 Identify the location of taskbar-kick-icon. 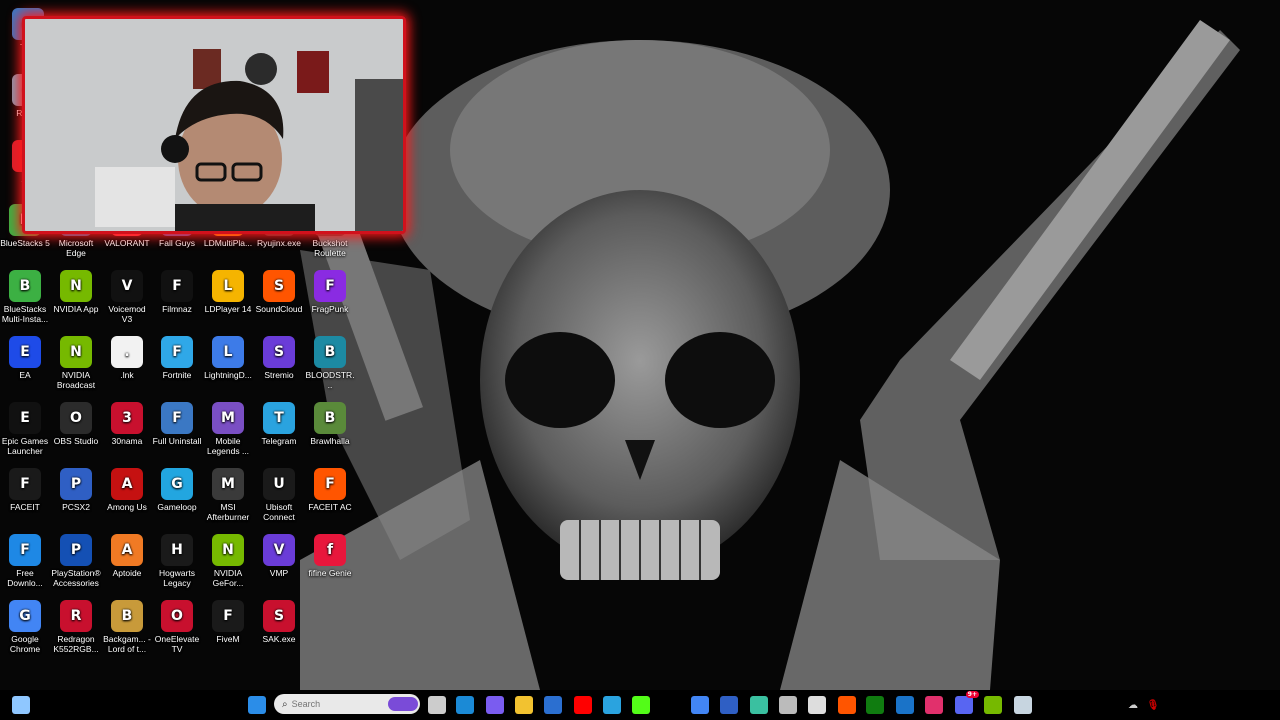
(641, 705).